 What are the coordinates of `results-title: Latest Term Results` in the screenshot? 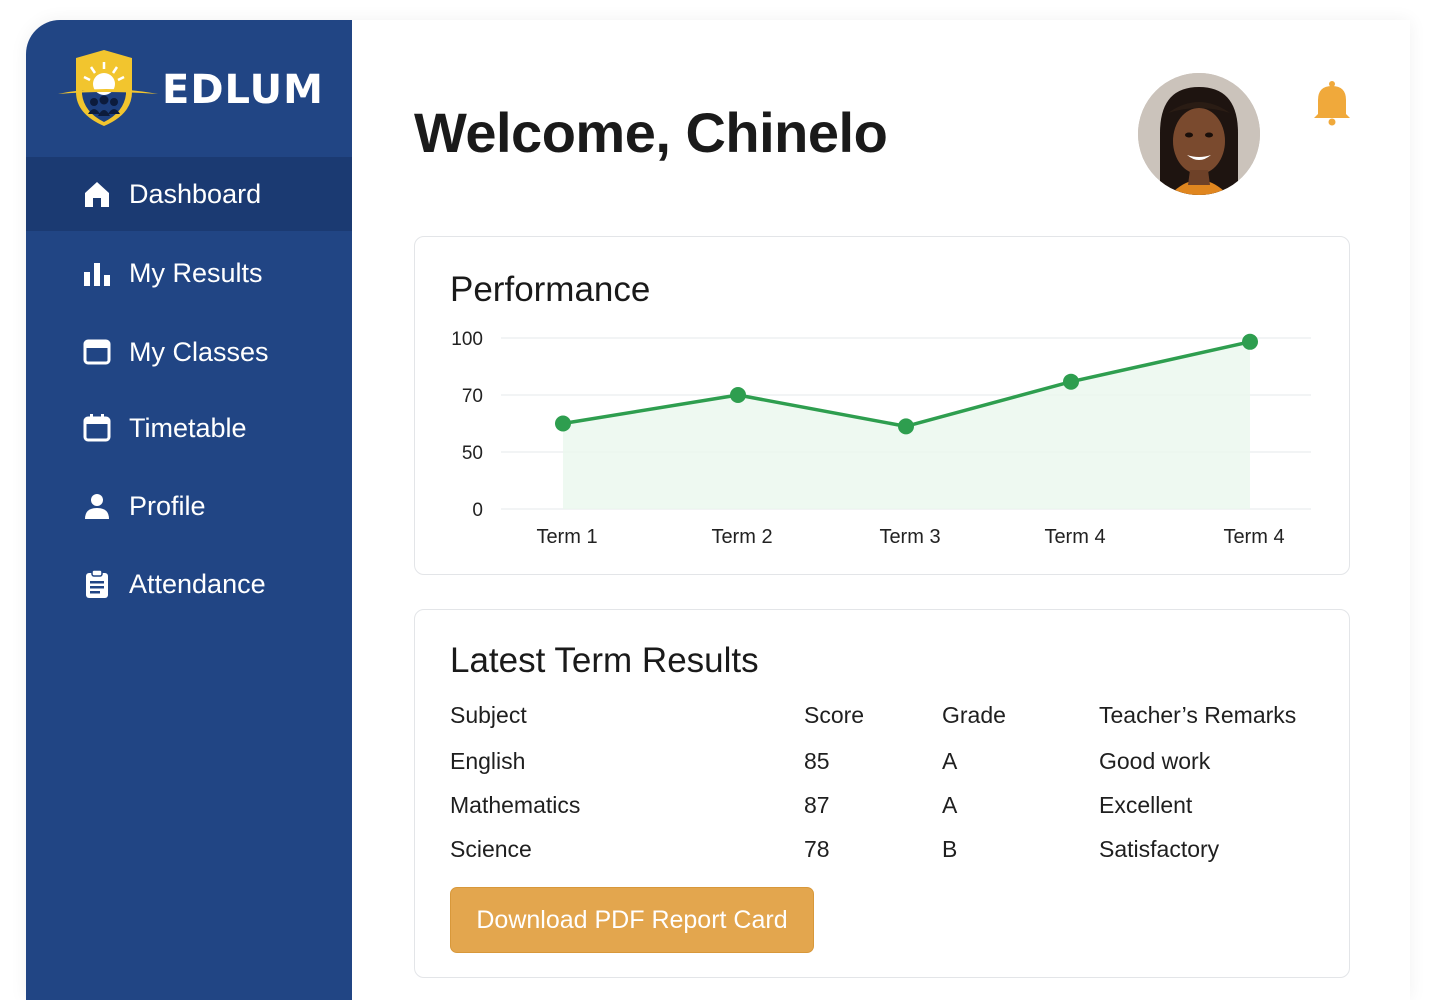 It's located at (604, 660).